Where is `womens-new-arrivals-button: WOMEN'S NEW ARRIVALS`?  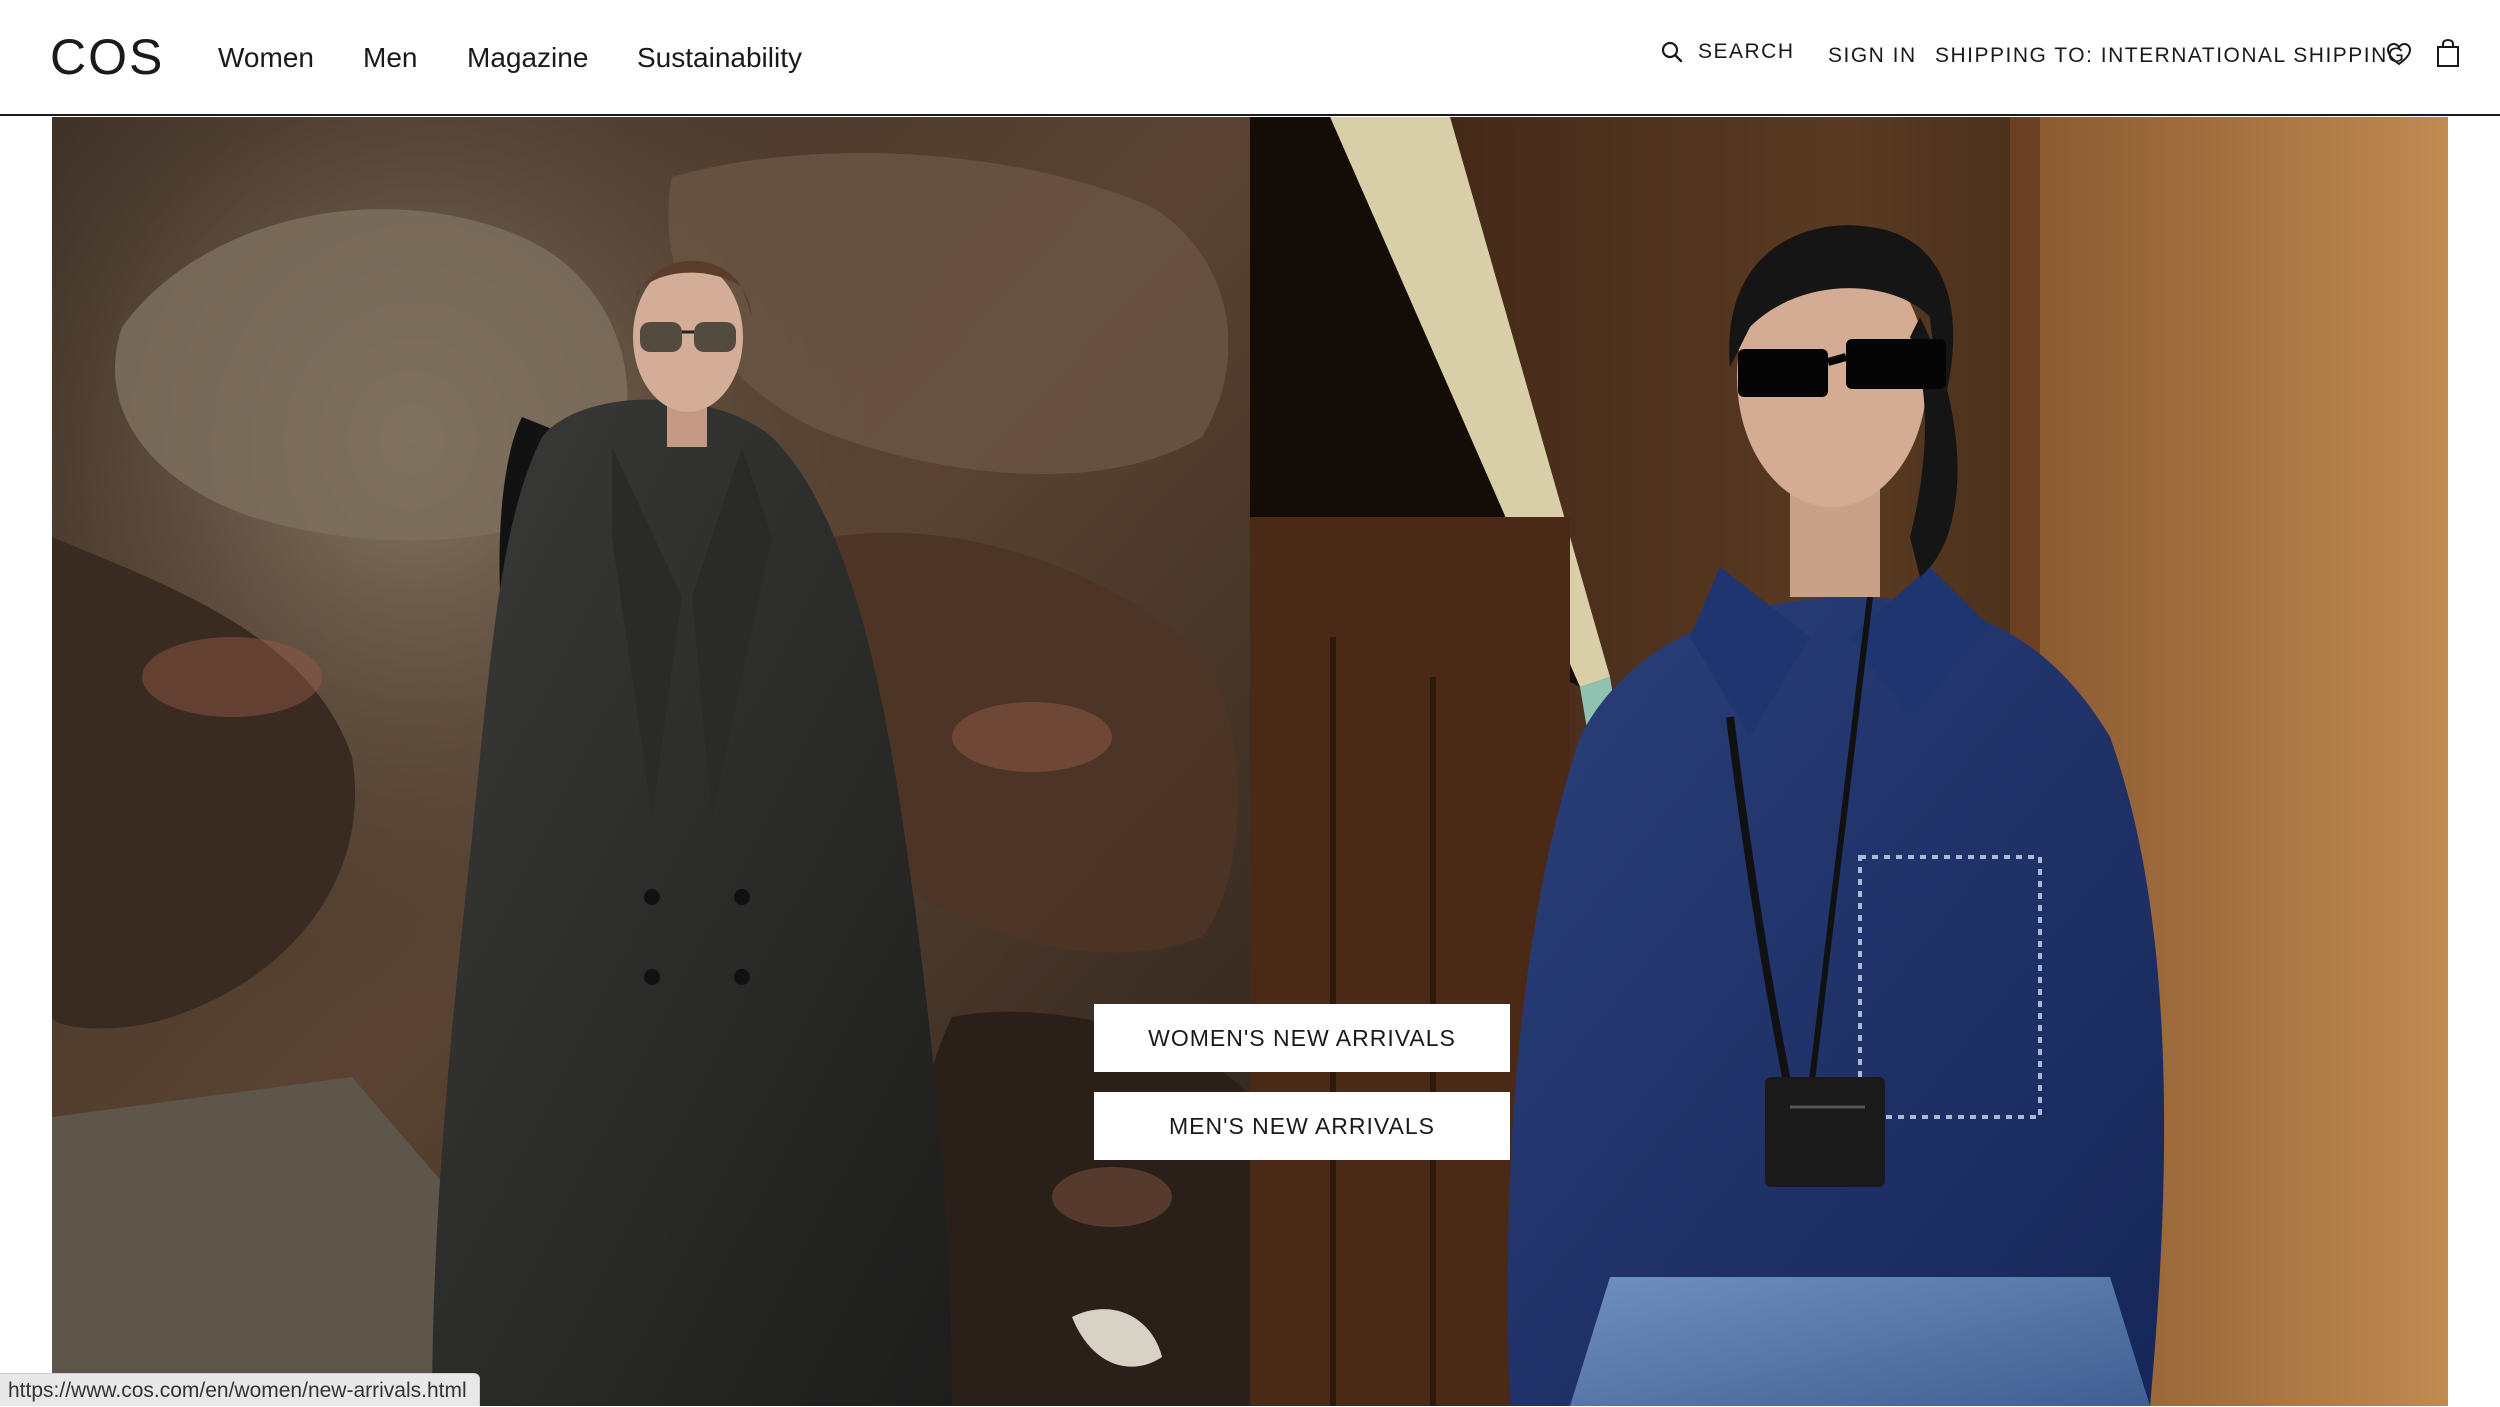 womens-new-arrivals-button: WOMEN'S NEW ARRIVALS is located at coordinates (1302, 1038).